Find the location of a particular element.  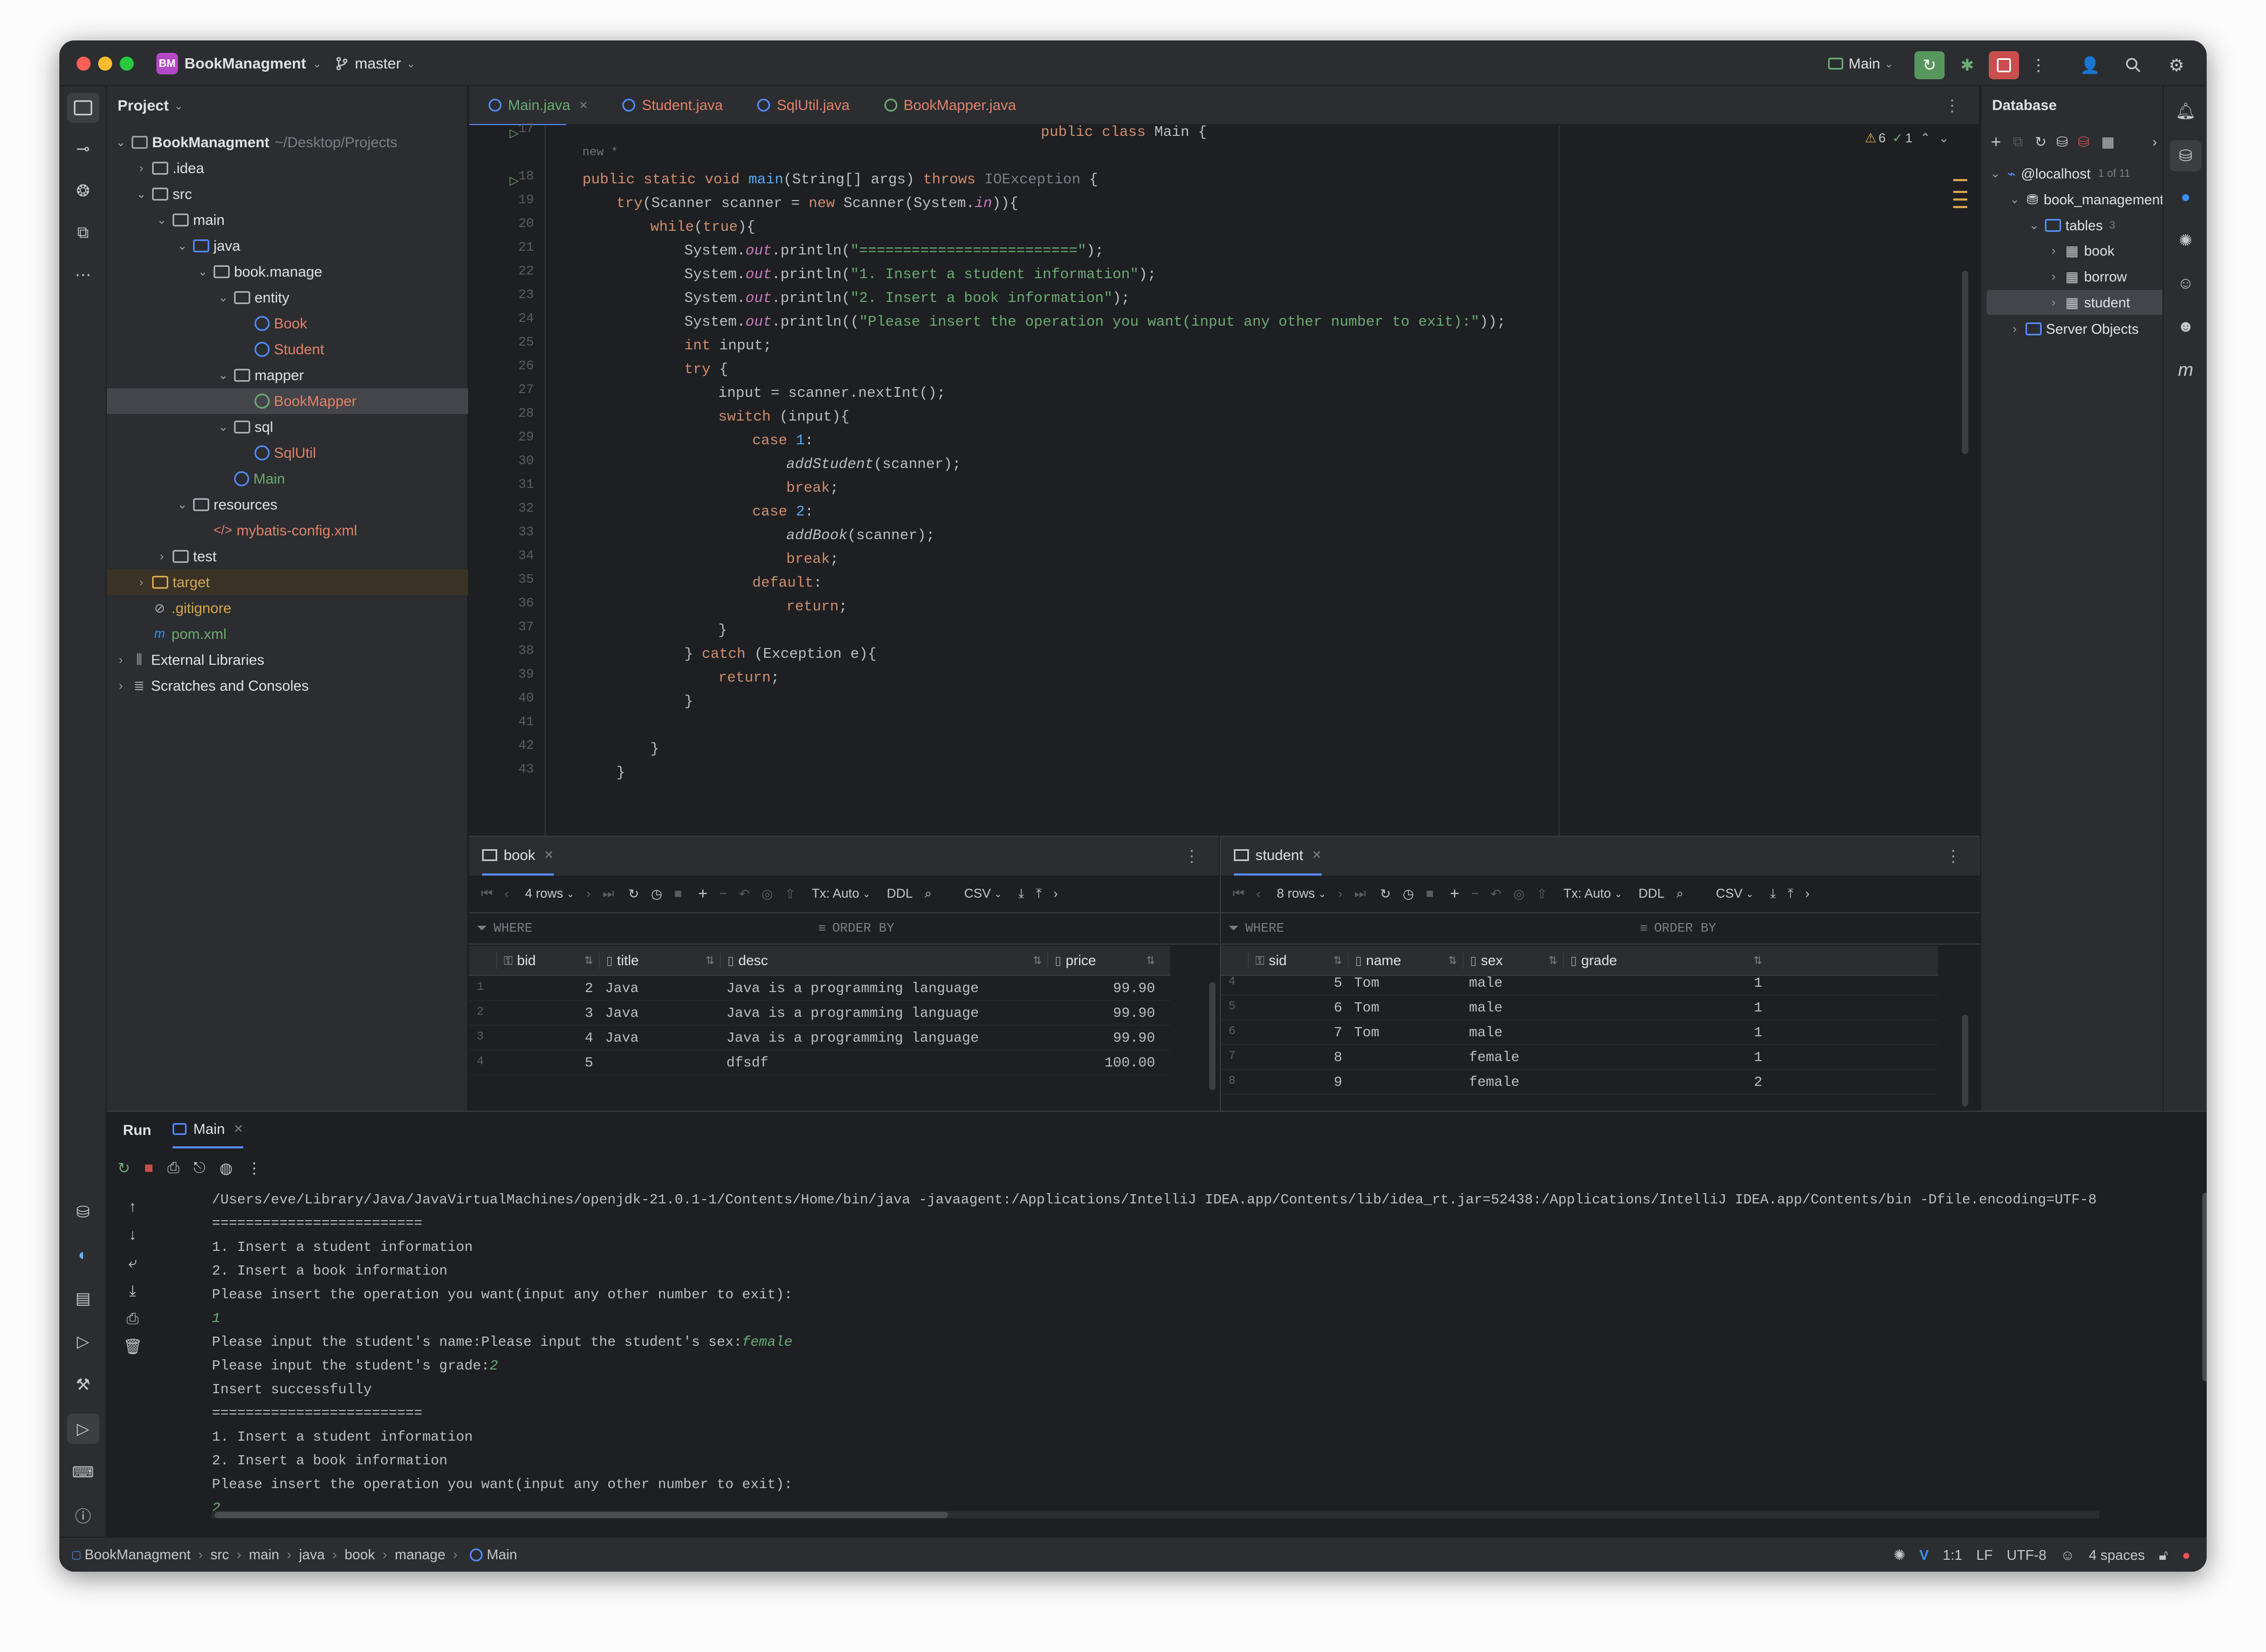

table-cell: Tom is located at coordinates (1405, 983).